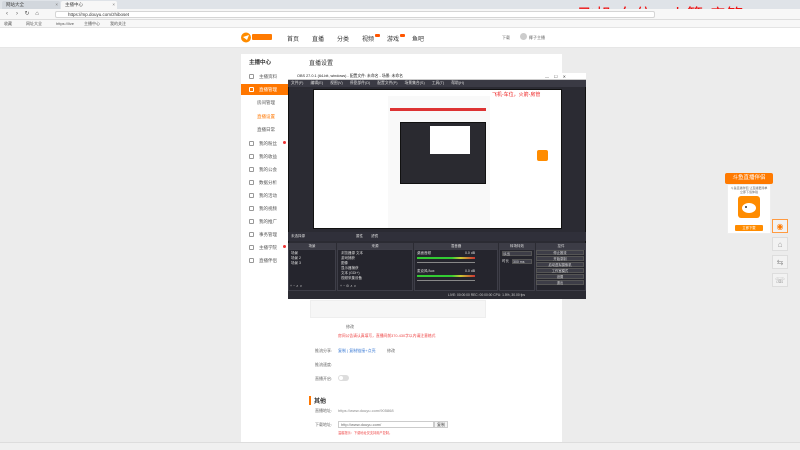  Describe the element at coordinates (517, 253) in the screenshot. I see `transition-select: 淡出` at that location.